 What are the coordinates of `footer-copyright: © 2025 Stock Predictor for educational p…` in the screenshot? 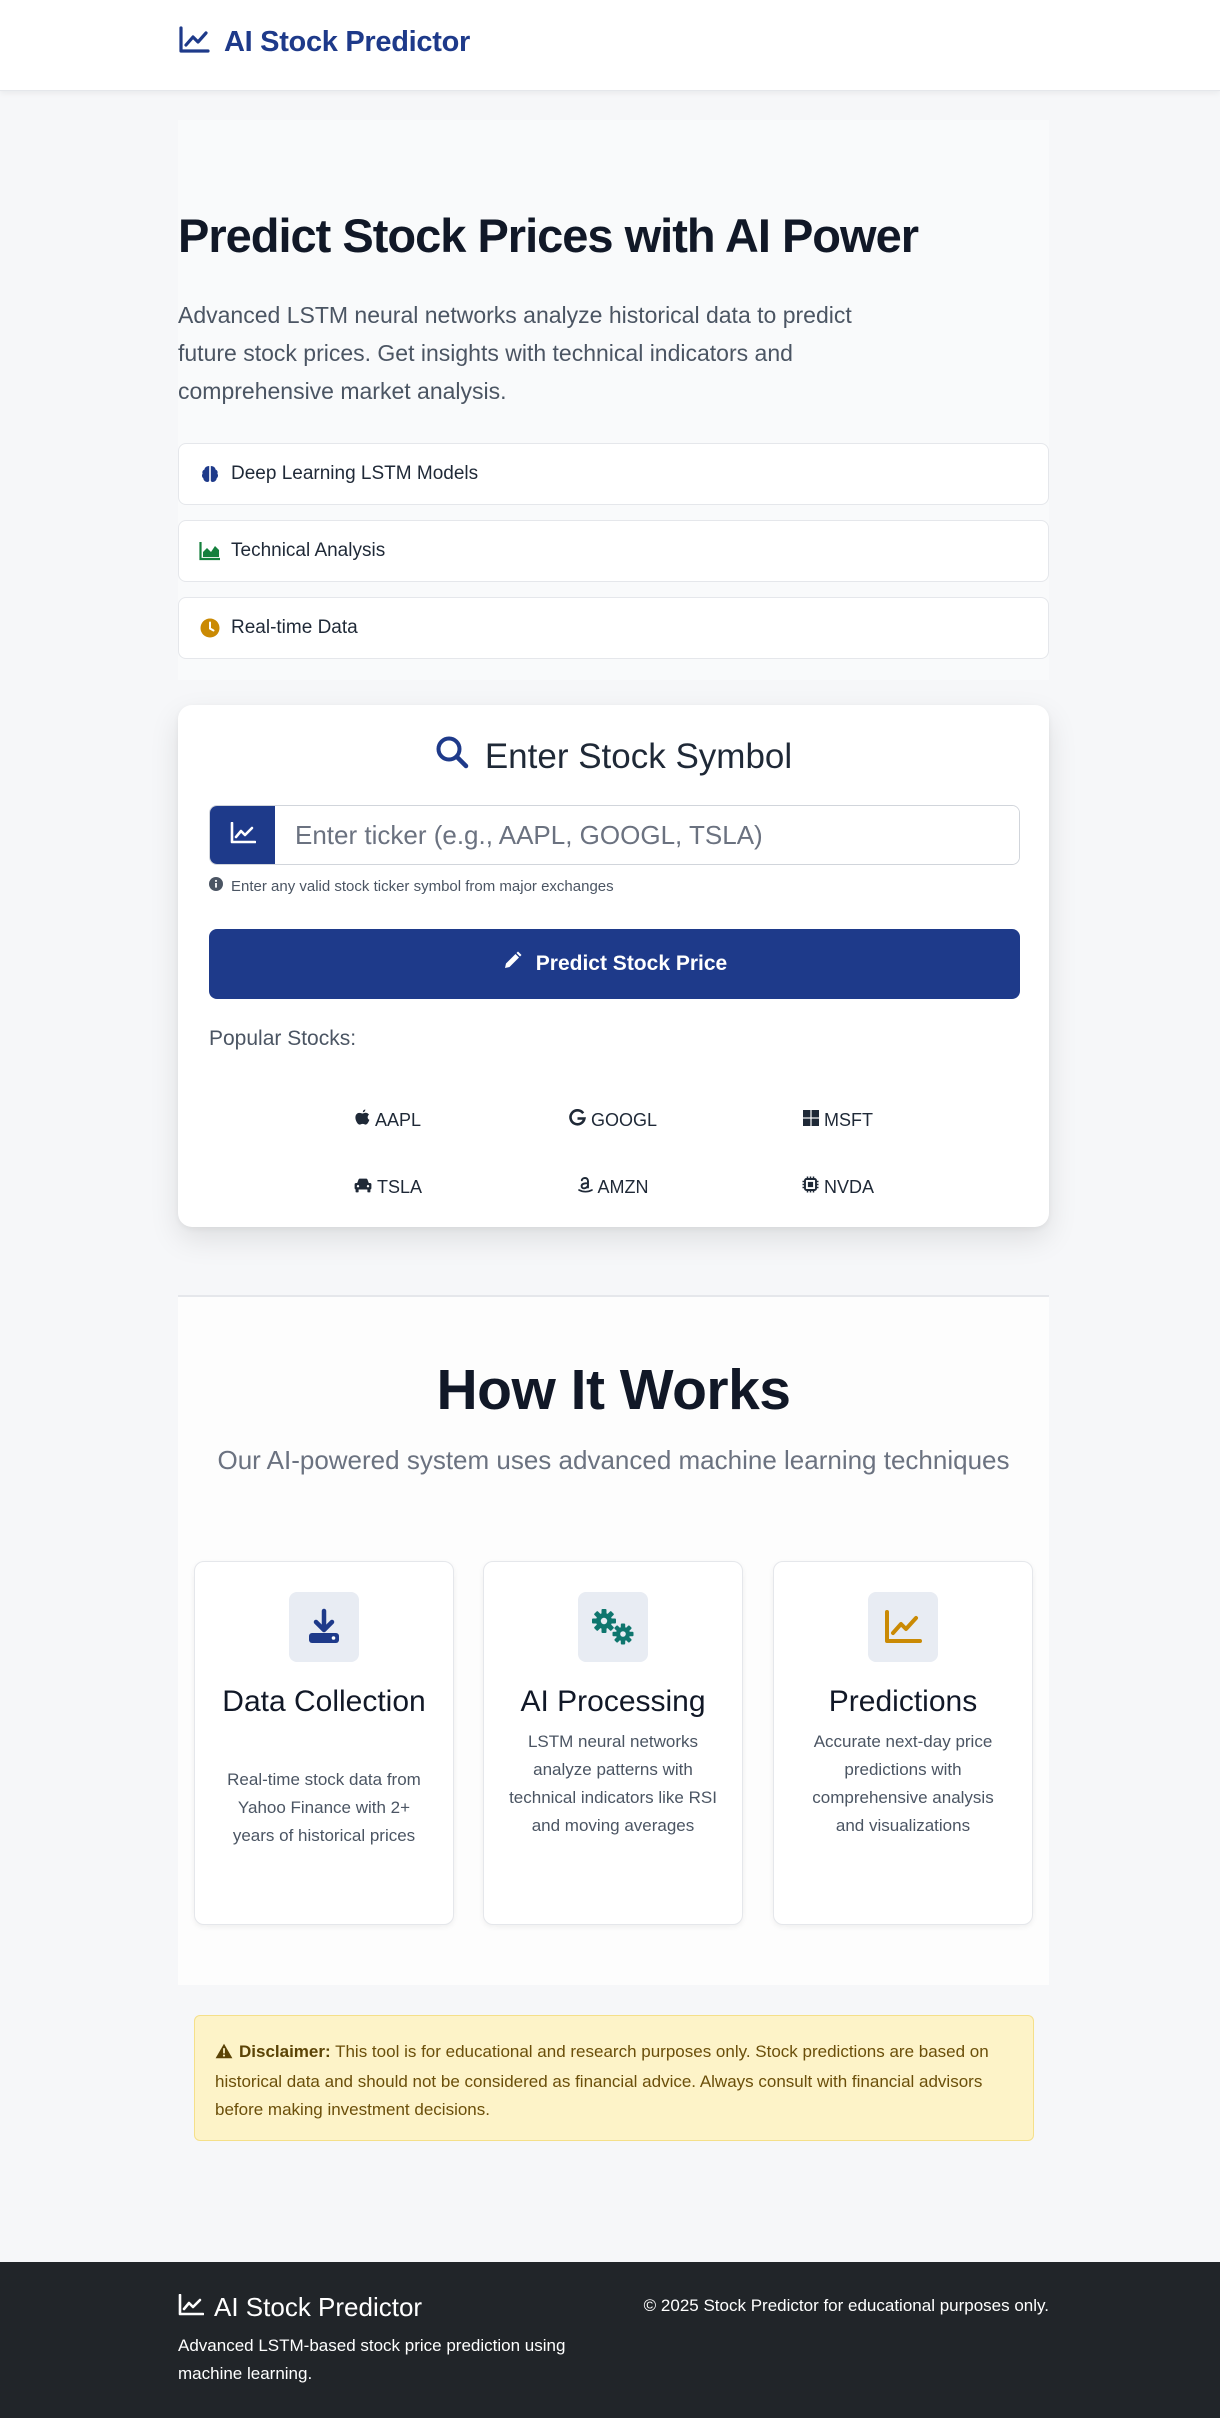 It's located at (846, 2305).